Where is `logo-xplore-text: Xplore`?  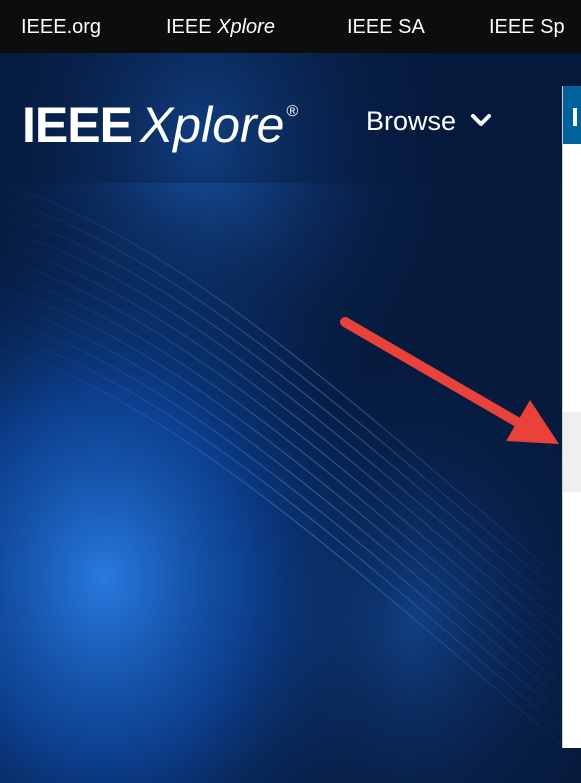
logo-xplore-text: Xplore is located at coordinates (212, 125).